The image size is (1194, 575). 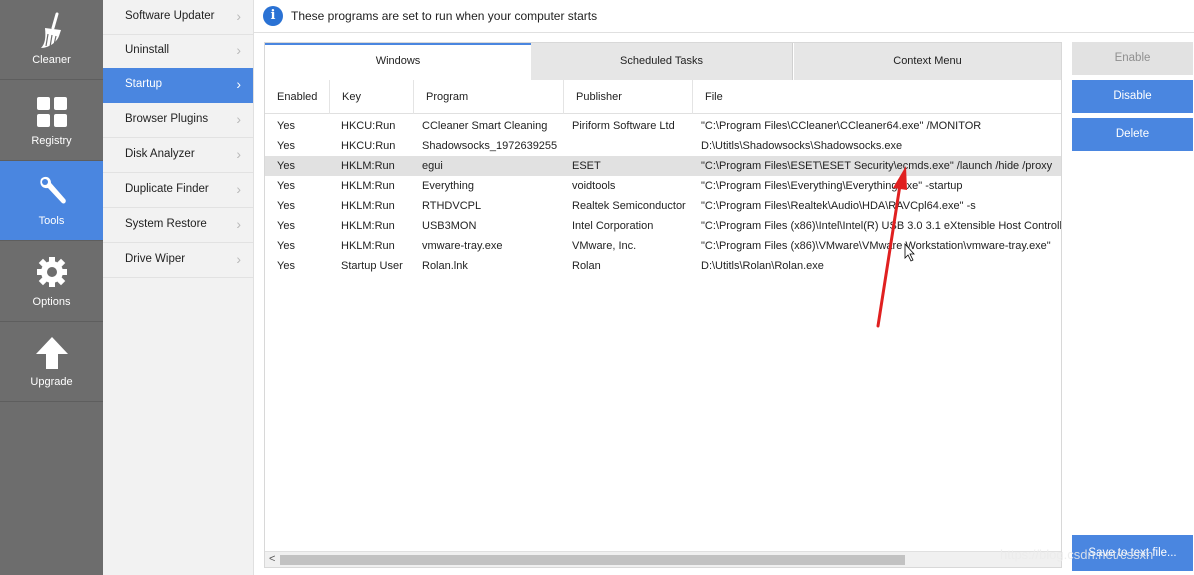 What do you see at coordinates (462, 246) in the screenshot?
I see `cell-program: vmware-tray.exe` at bounding box center [462, 246].